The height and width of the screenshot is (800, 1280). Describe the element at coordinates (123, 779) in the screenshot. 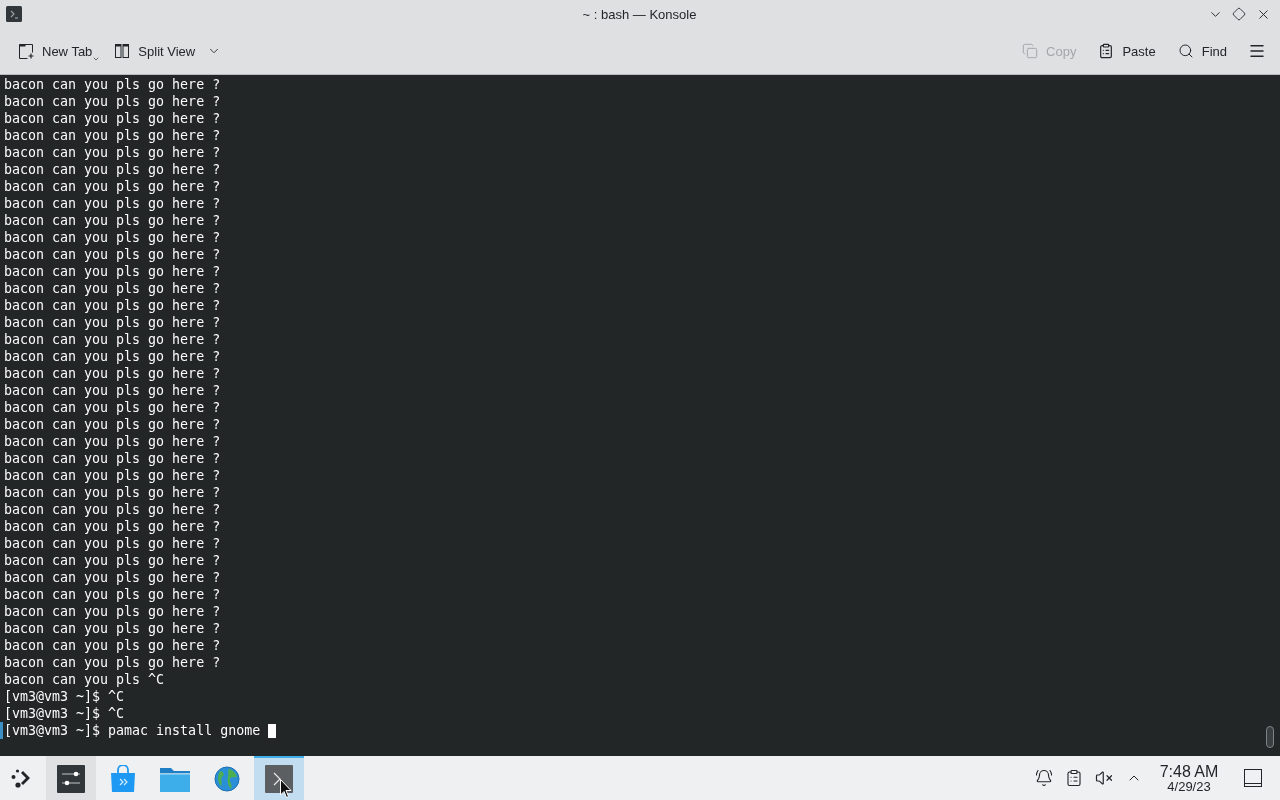

I see `shopping-bag-icon` at that location.